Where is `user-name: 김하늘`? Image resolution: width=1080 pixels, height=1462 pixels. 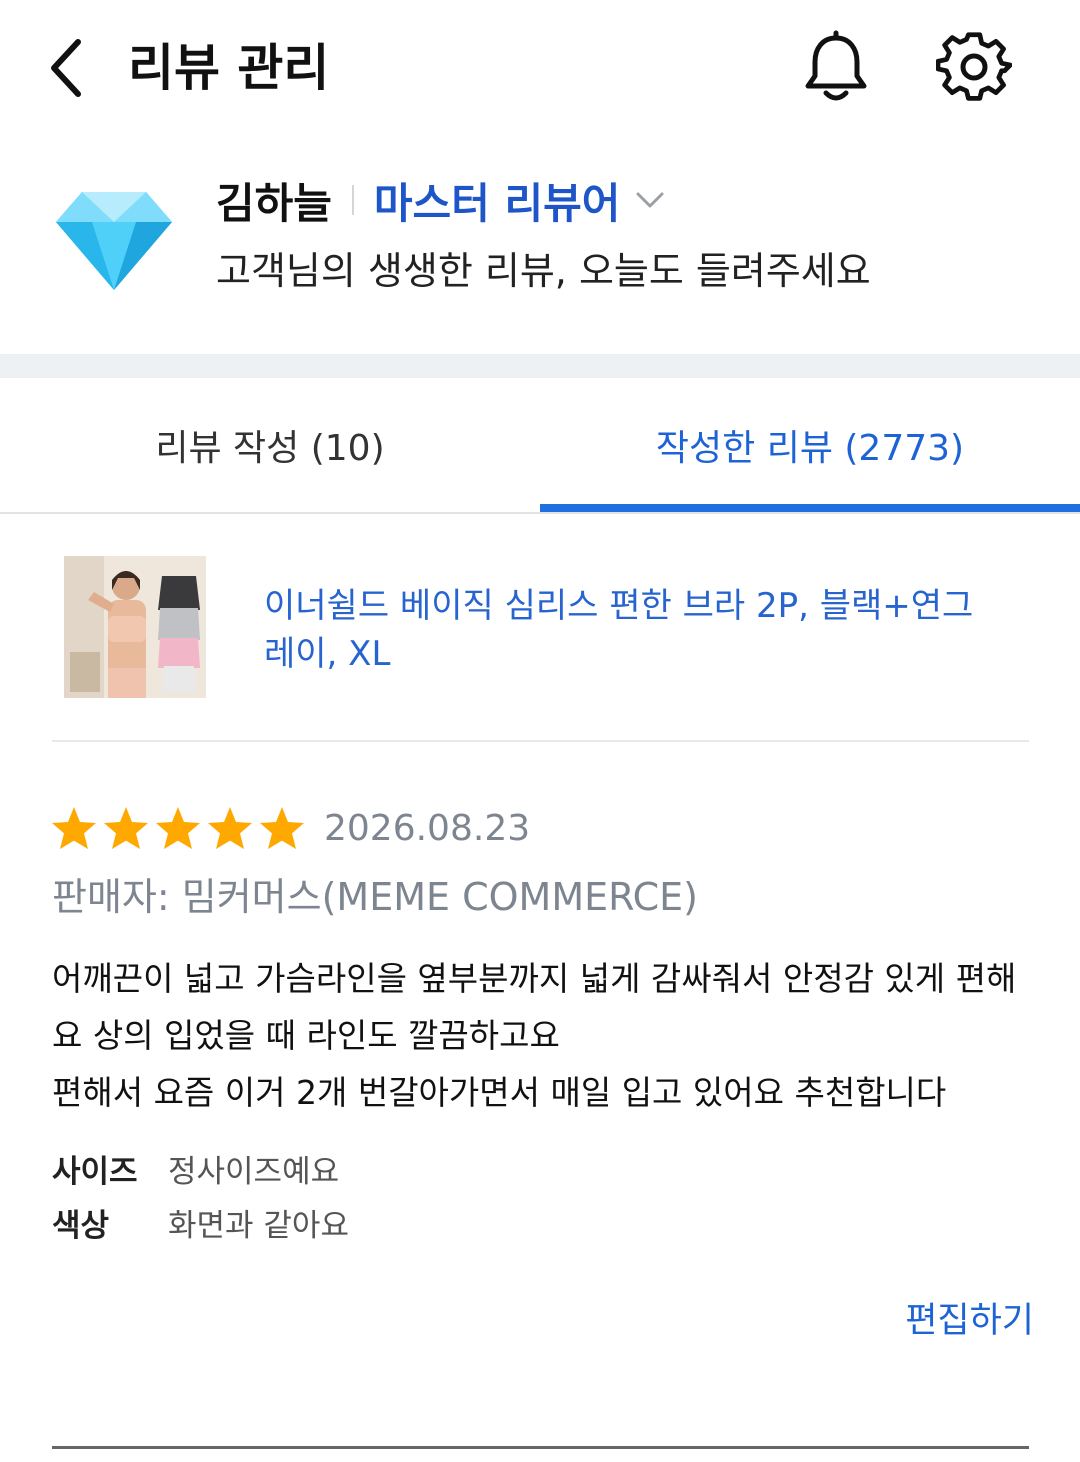 user-name: 김하늘 is located at coordinates (274, 203).